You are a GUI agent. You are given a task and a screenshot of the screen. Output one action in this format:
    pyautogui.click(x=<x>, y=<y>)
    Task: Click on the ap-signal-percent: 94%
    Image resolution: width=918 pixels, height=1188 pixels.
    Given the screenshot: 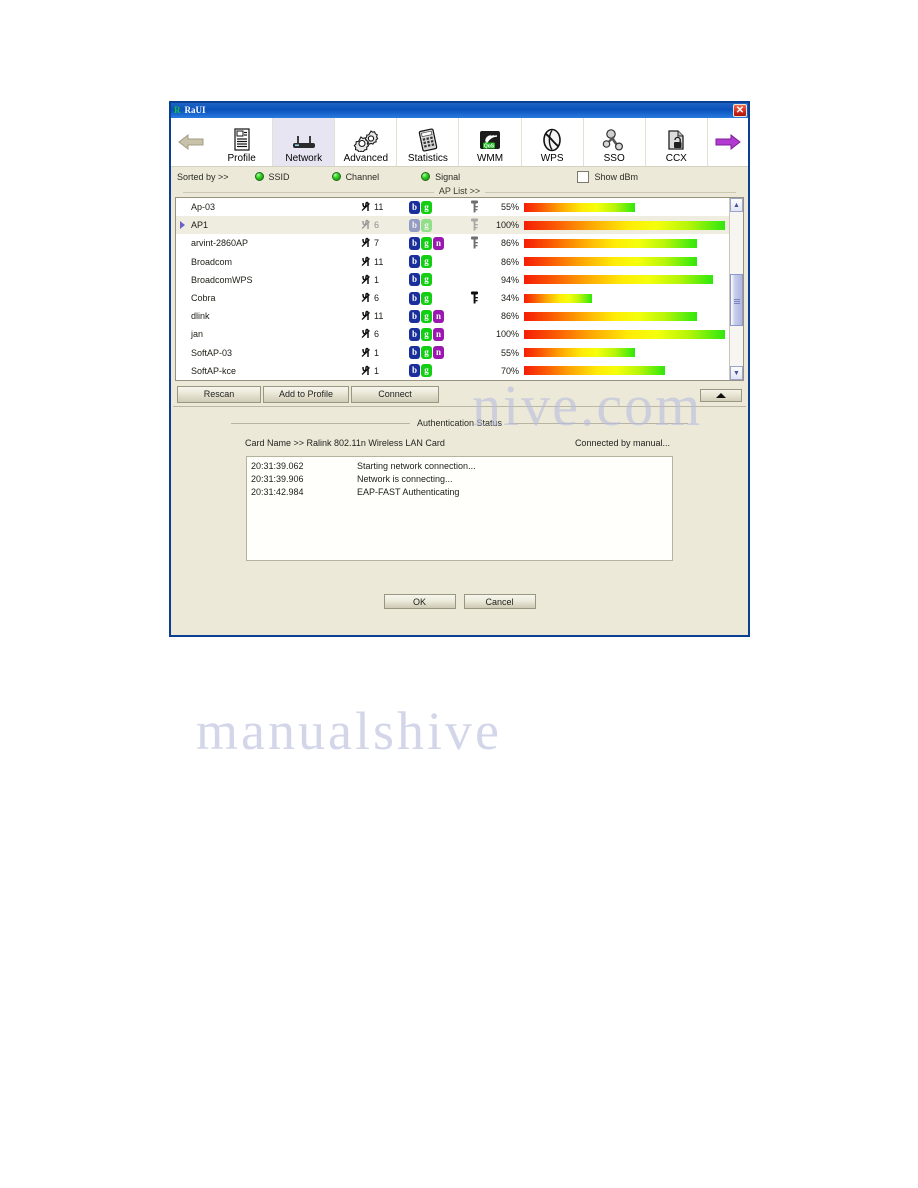 What is the action you would take?
    pyautogui.click(x=509, y=279)
    